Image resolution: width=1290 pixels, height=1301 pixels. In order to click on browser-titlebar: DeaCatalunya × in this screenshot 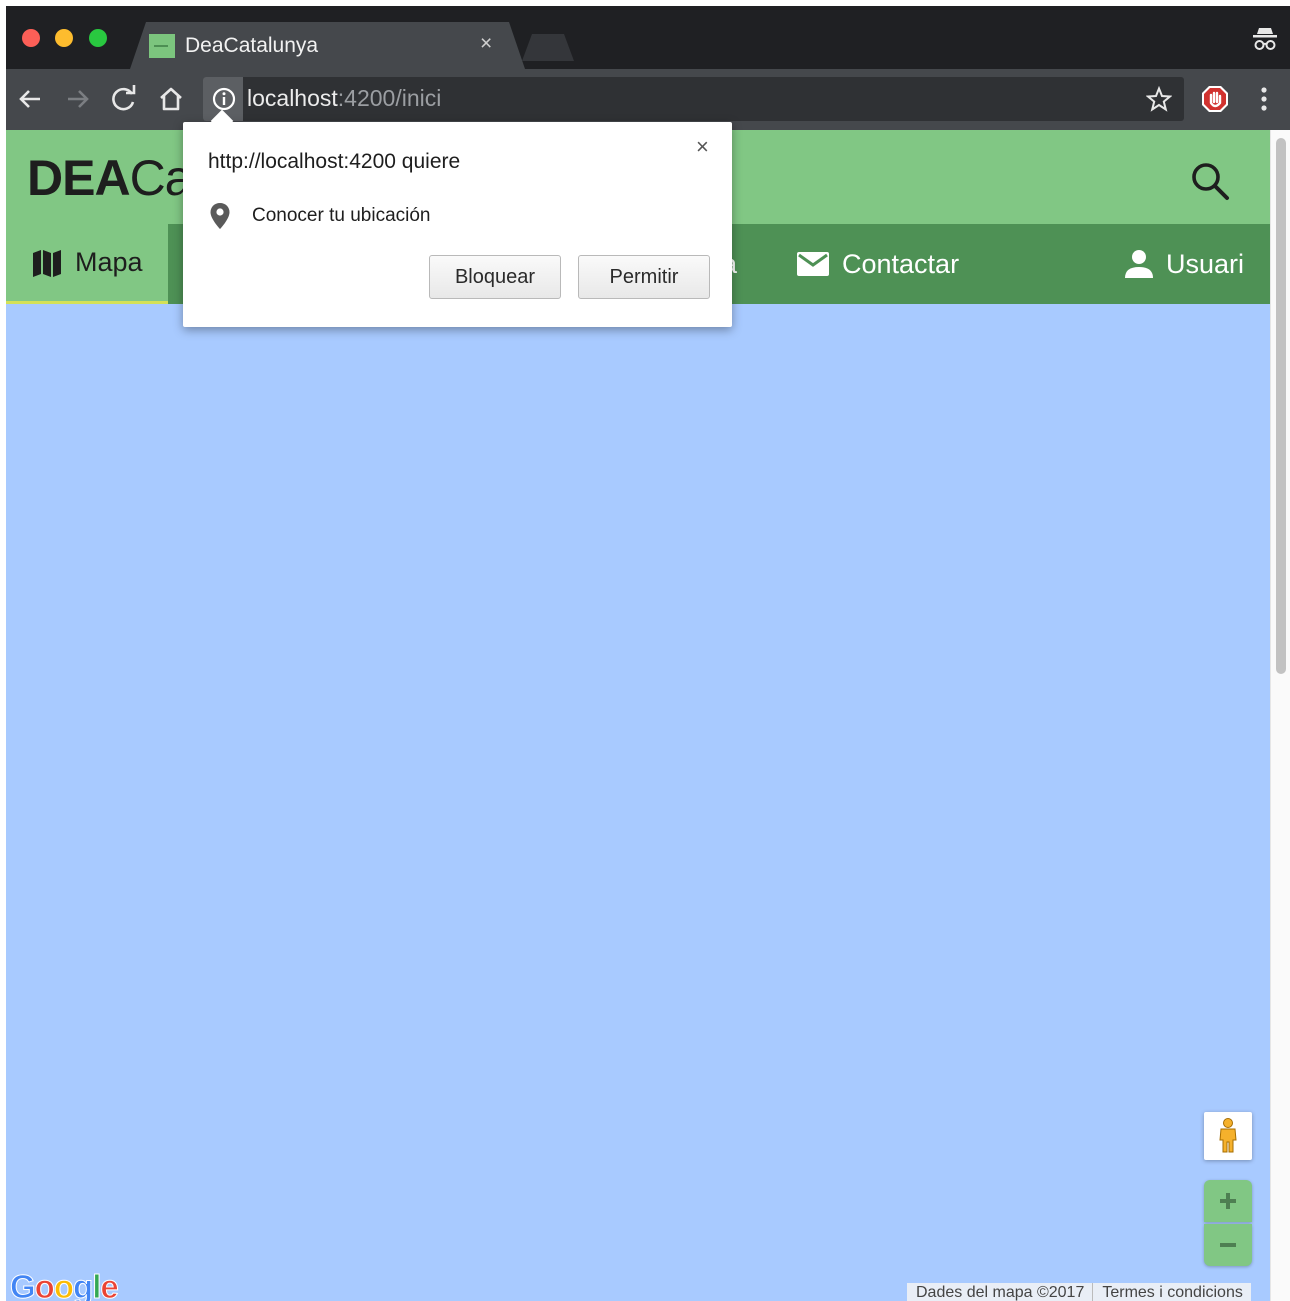, I will do `click(648, 37)`.